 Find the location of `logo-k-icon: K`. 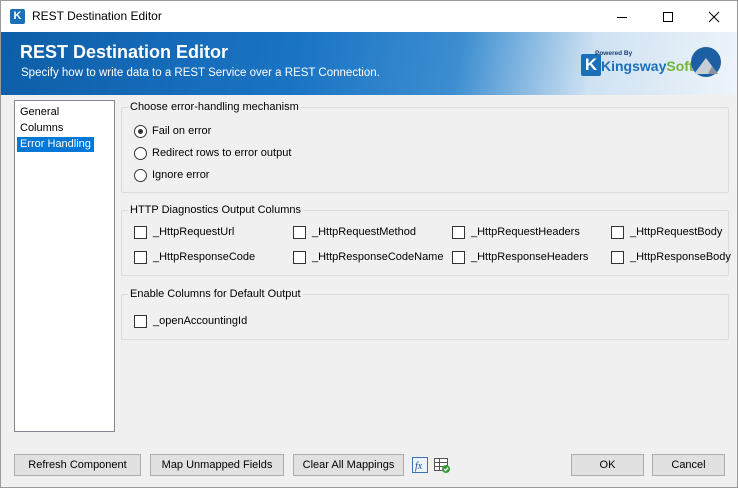

logo-k-icon: K is located at coordinates (591, 65).